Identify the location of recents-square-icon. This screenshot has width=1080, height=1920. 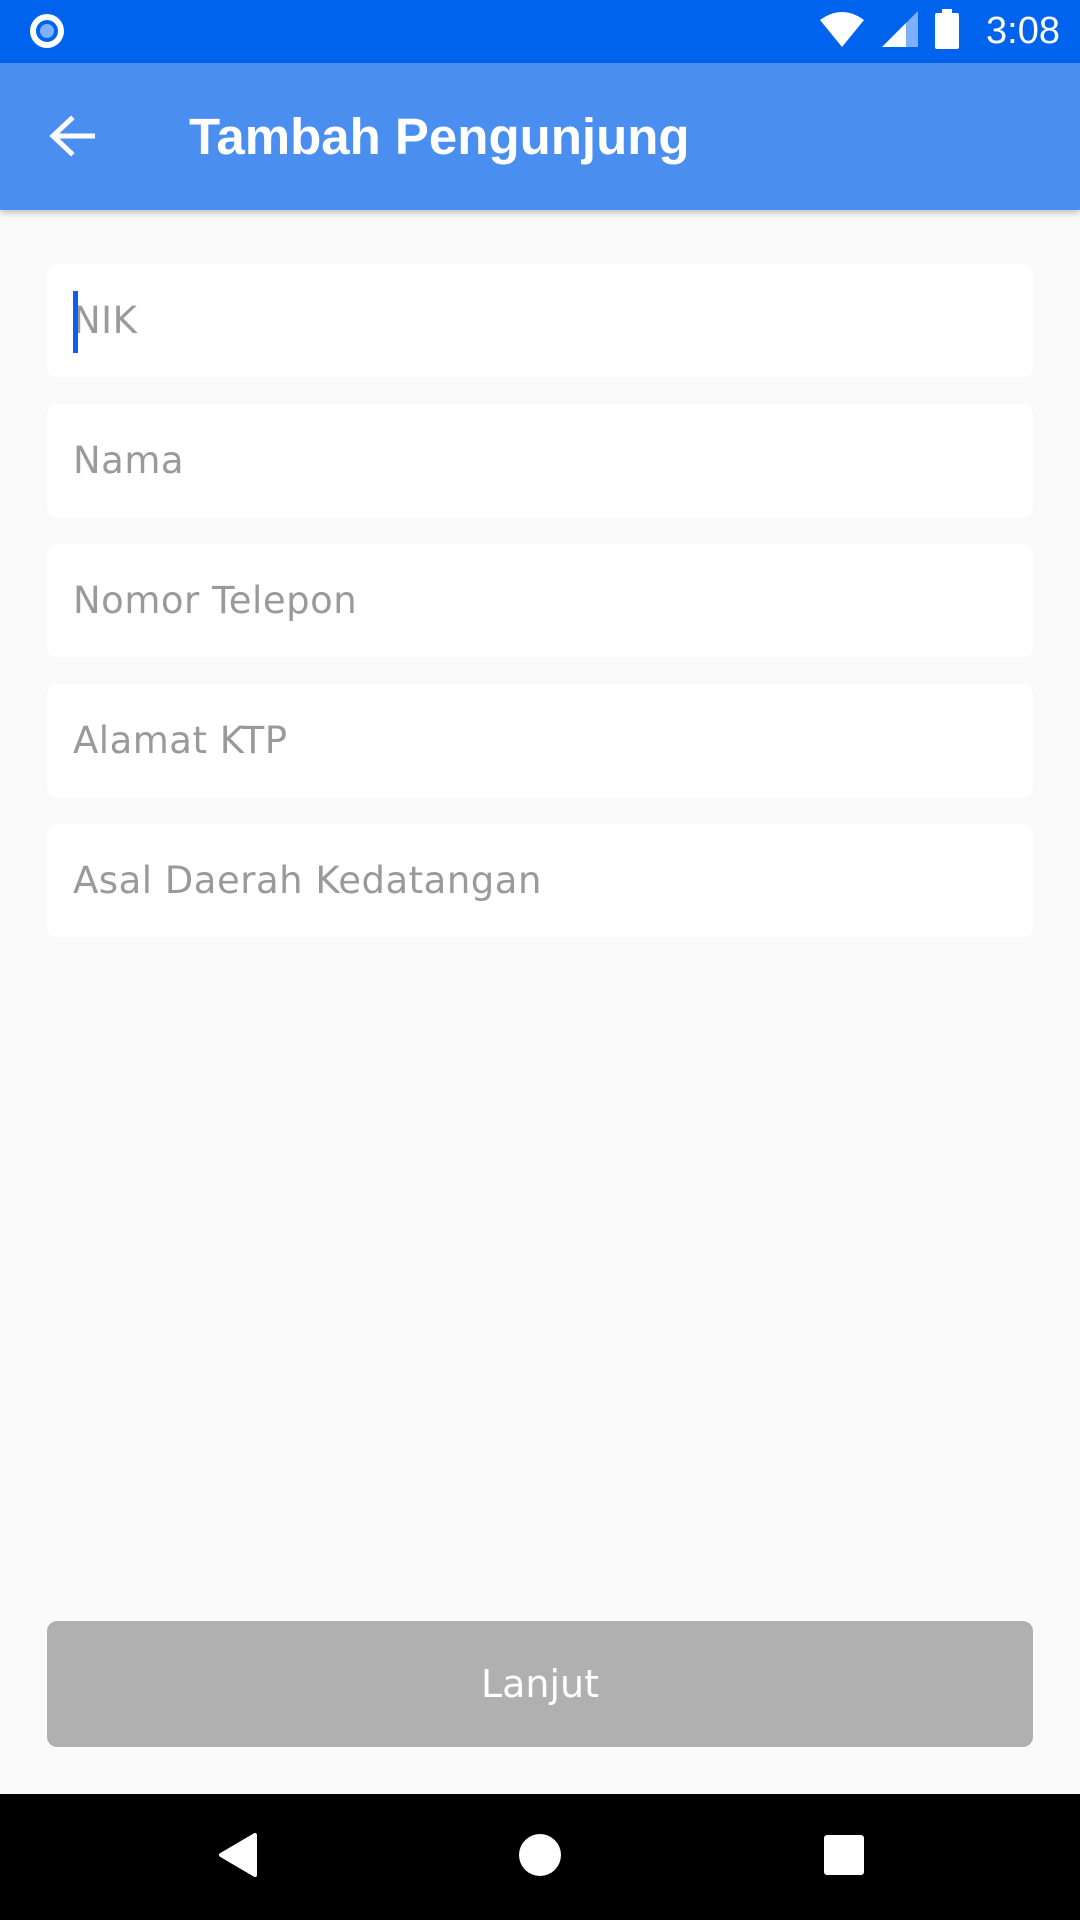
(844, 1857).